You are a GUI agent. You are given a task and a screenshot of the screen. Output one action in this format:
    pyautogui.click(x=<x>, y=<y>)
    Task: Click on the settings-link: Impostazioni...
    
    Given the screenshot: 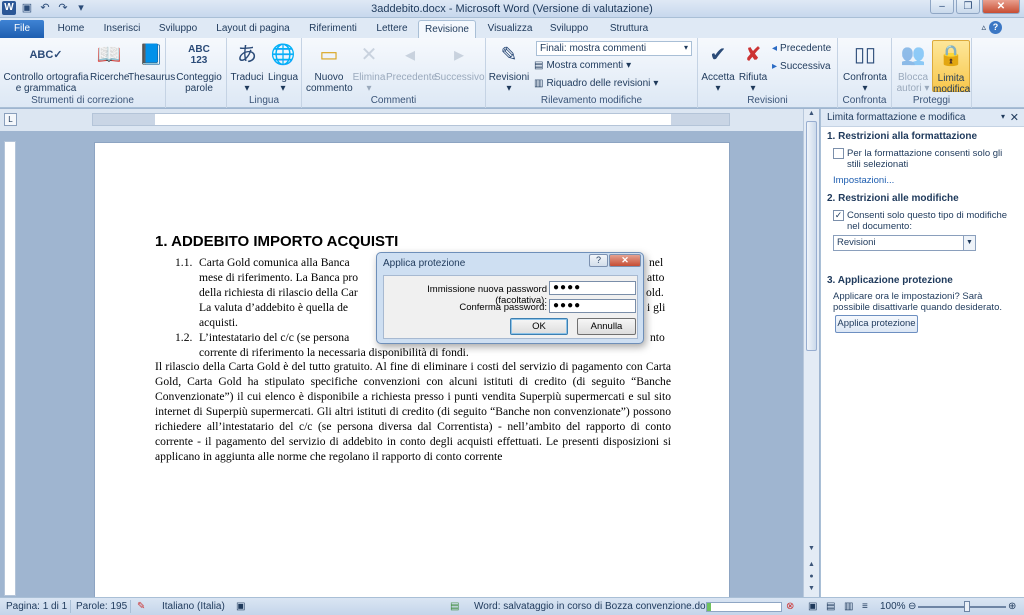 What is the action you would take?
    pyautogui.click(x=863, y=180)
    